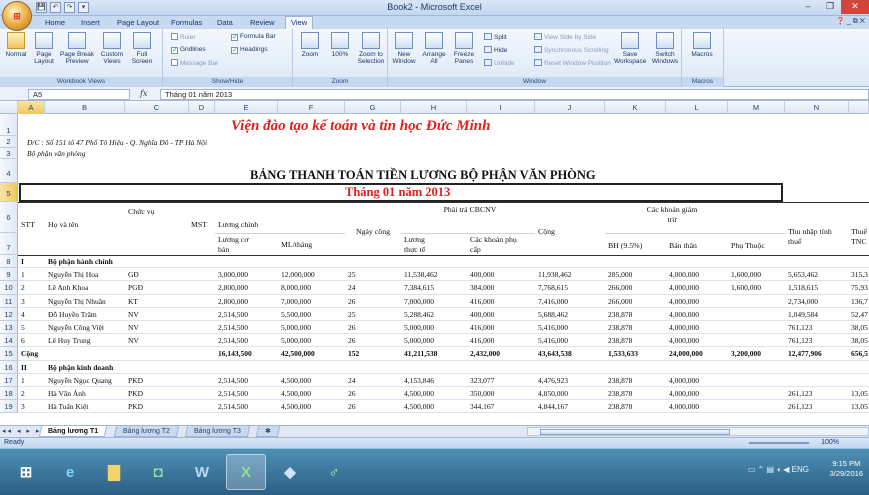 The height and width of the screenshot is (495, 869). Describe the element at coordinates (9, 407) in the screenshot. I see `row-header: 19` at that location.